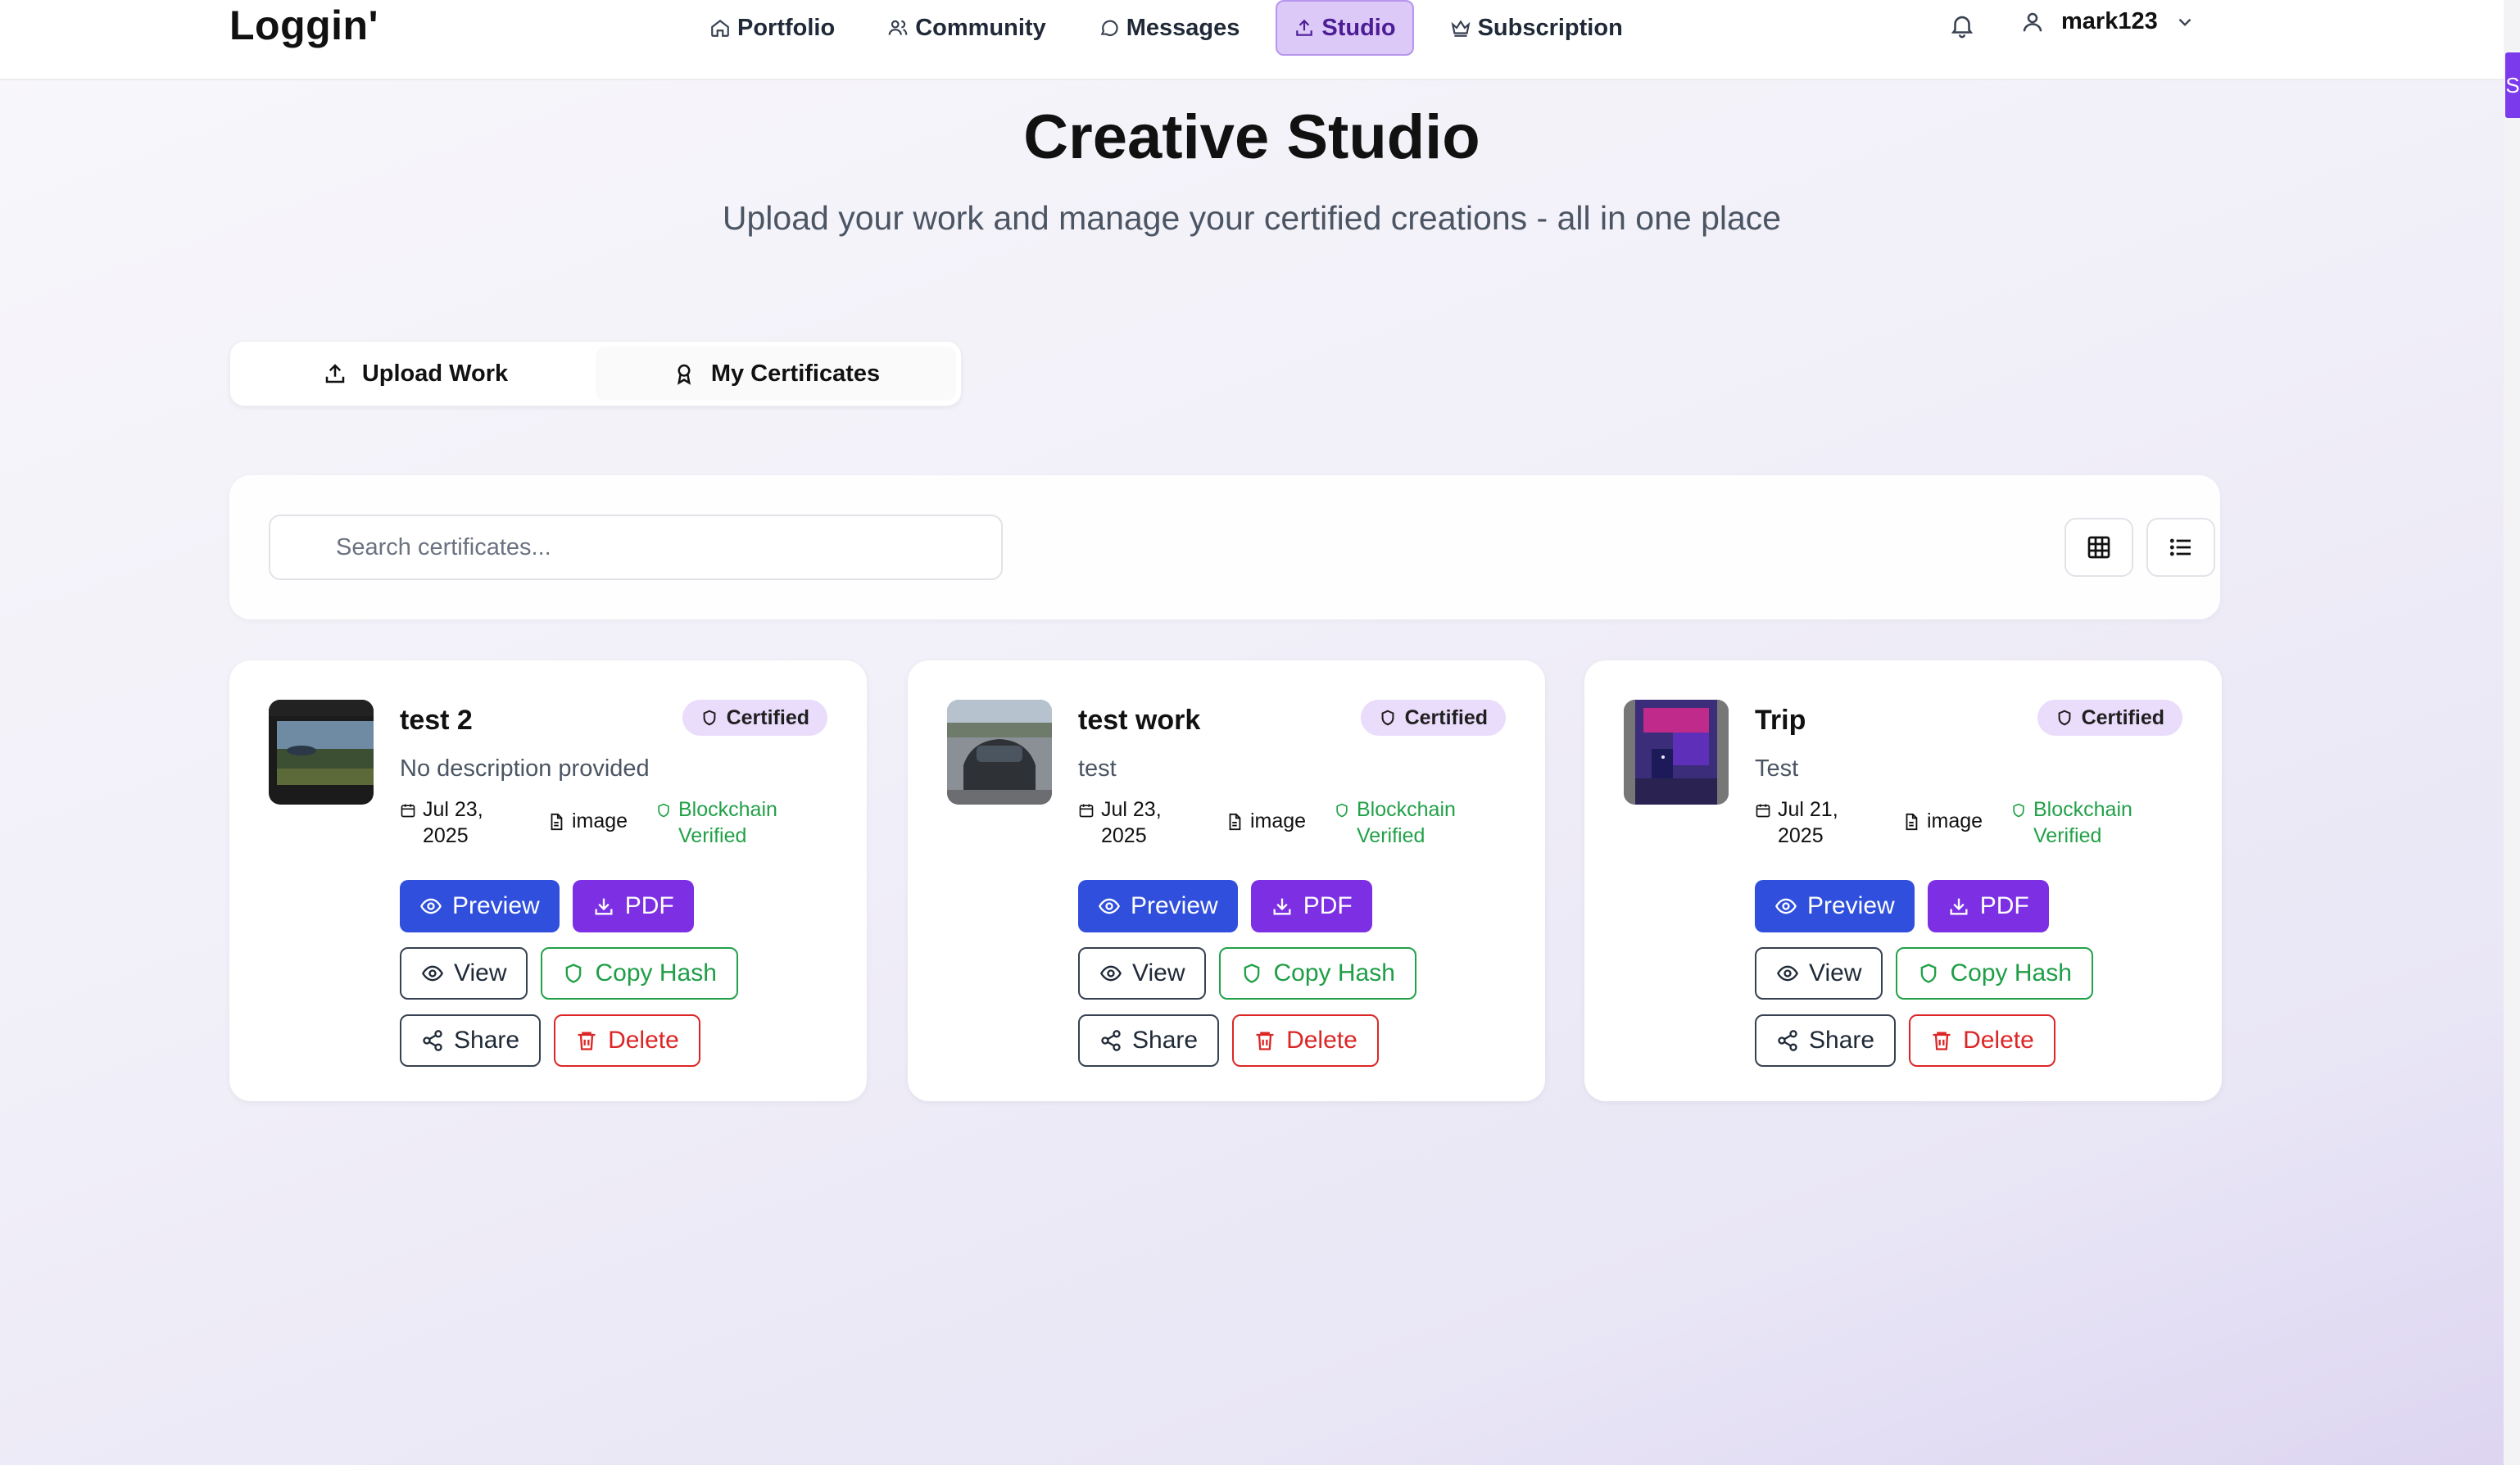 The height and width of the screenshot is (1465, 2520). Describe the element at coordinates (1158, 973) in the screenshot. I see `button-label: View` at that location.